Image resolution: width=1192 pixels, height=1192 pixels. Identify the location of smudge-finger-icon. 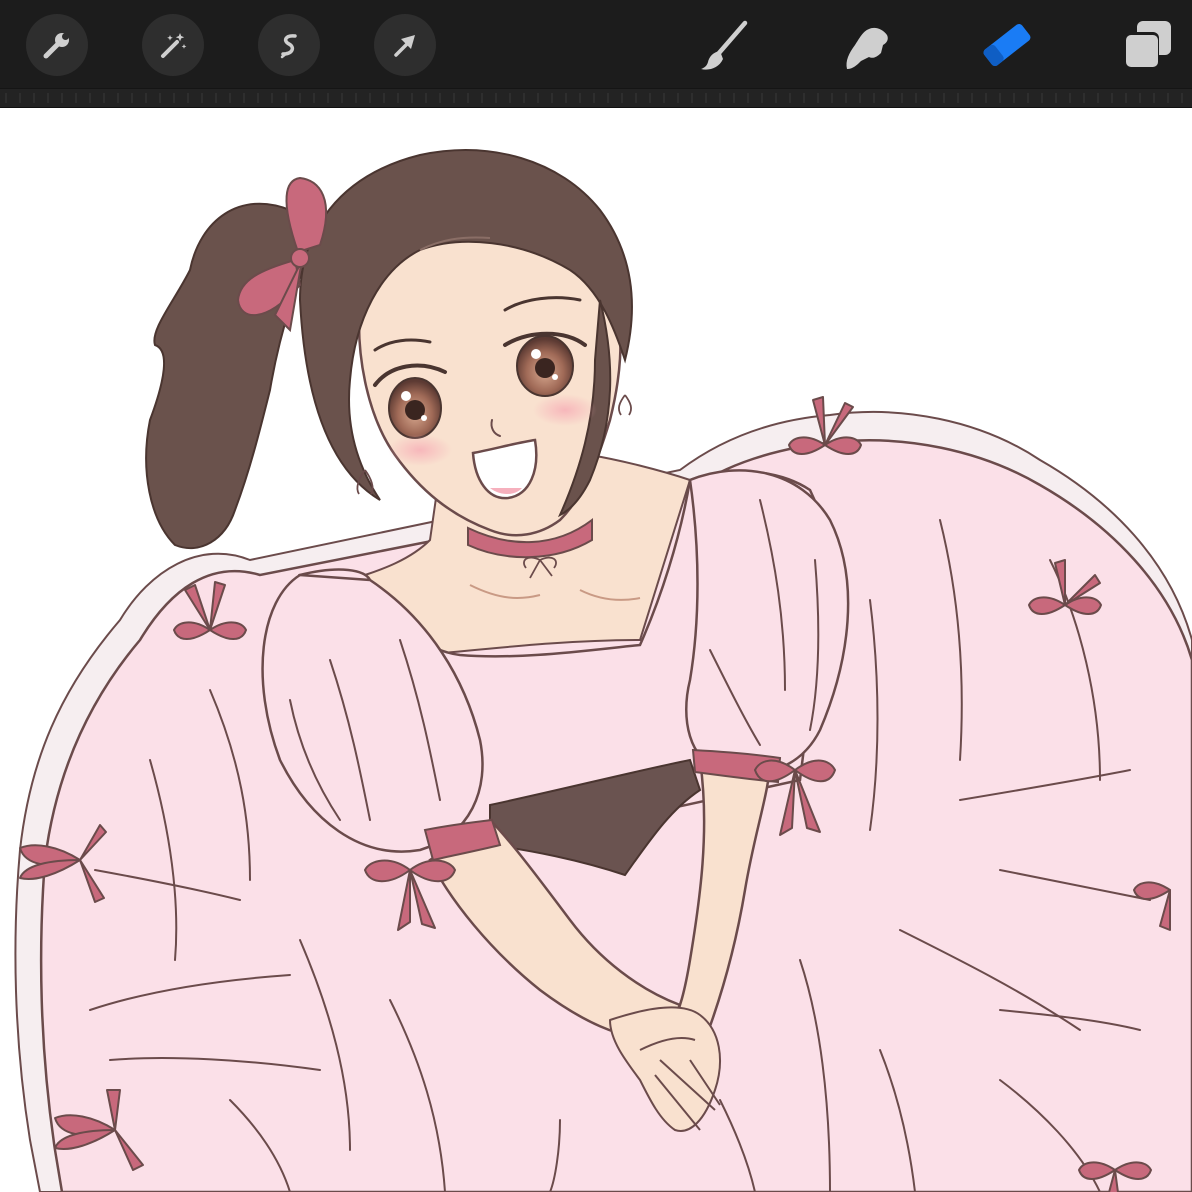
(865, 45).